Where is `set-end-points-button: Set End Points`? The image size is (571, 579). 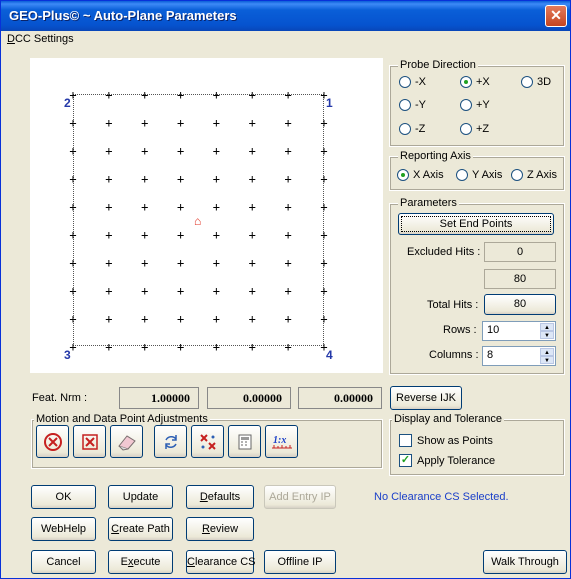
set-end-points-button: Set End Points is located at coordinates (476, 224).